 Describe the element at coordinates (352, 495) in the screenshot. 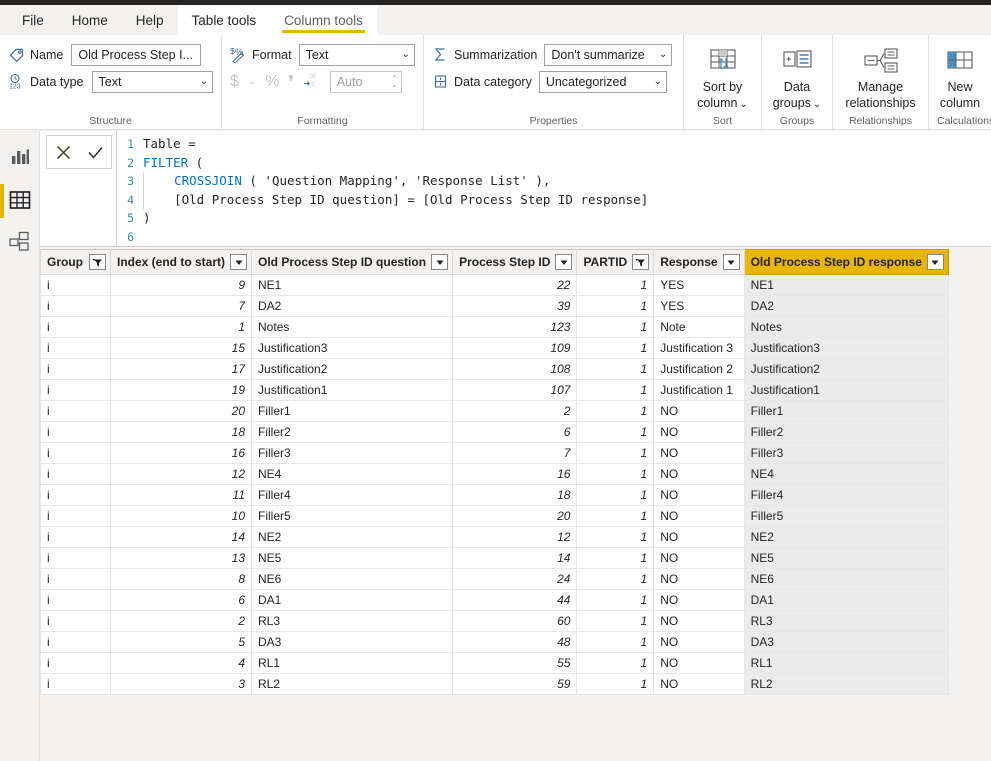

I see `table-cell: Filler4` at that location.